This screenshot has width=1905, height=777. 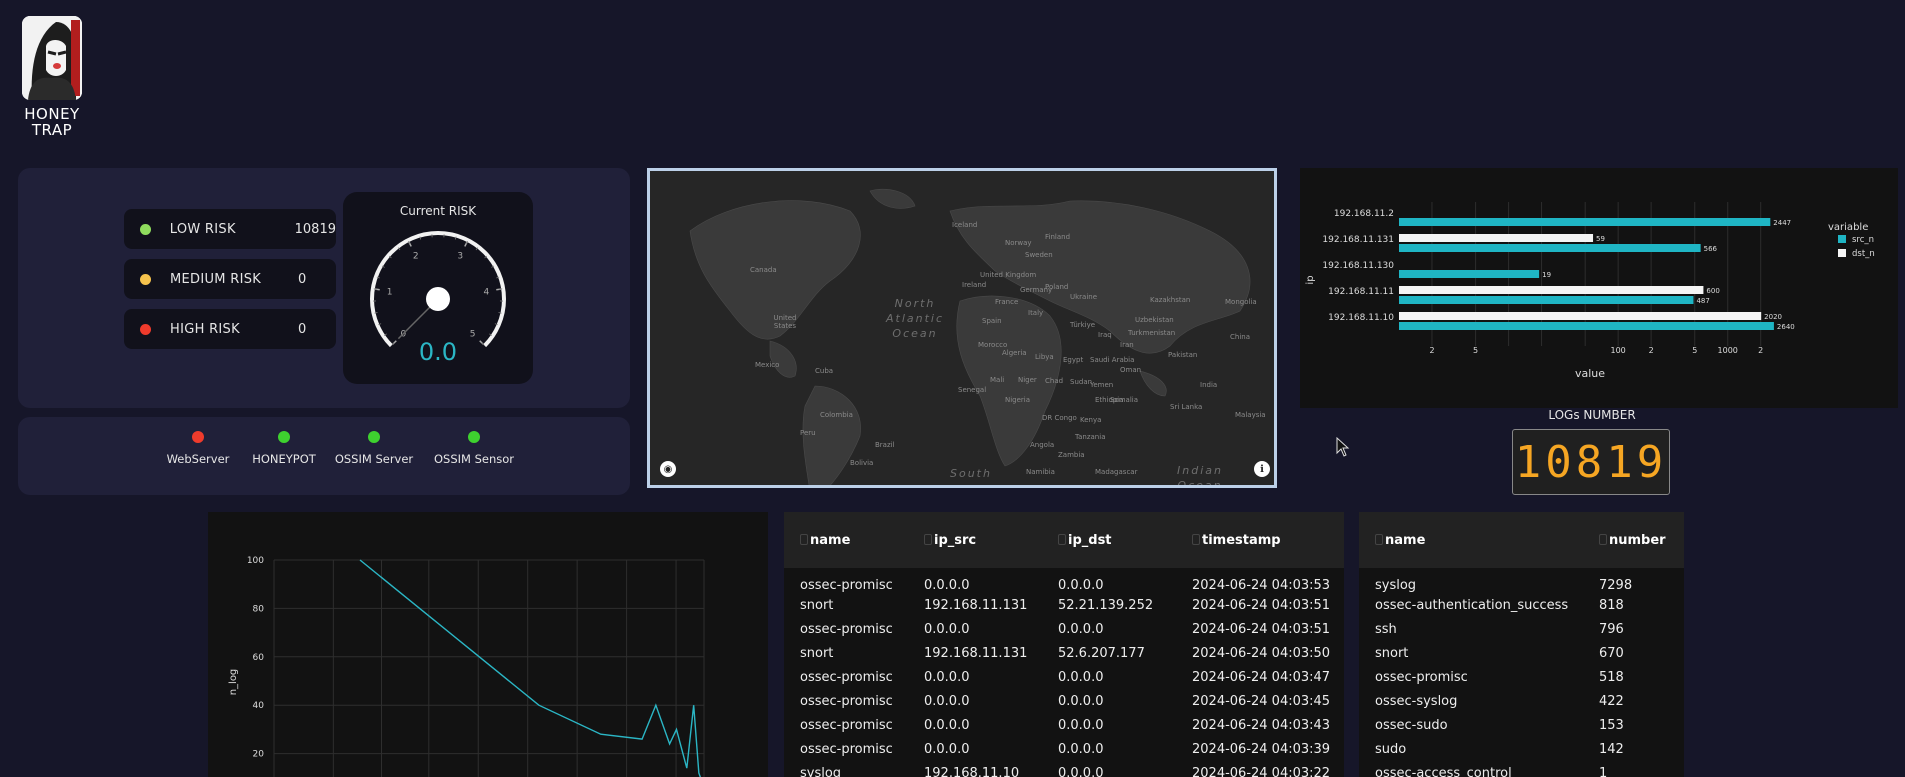 What do you see at coordinates (255, 561) in the screenshot?
I see `line-y-tick-label: 100` at bounding box center [255, 561].